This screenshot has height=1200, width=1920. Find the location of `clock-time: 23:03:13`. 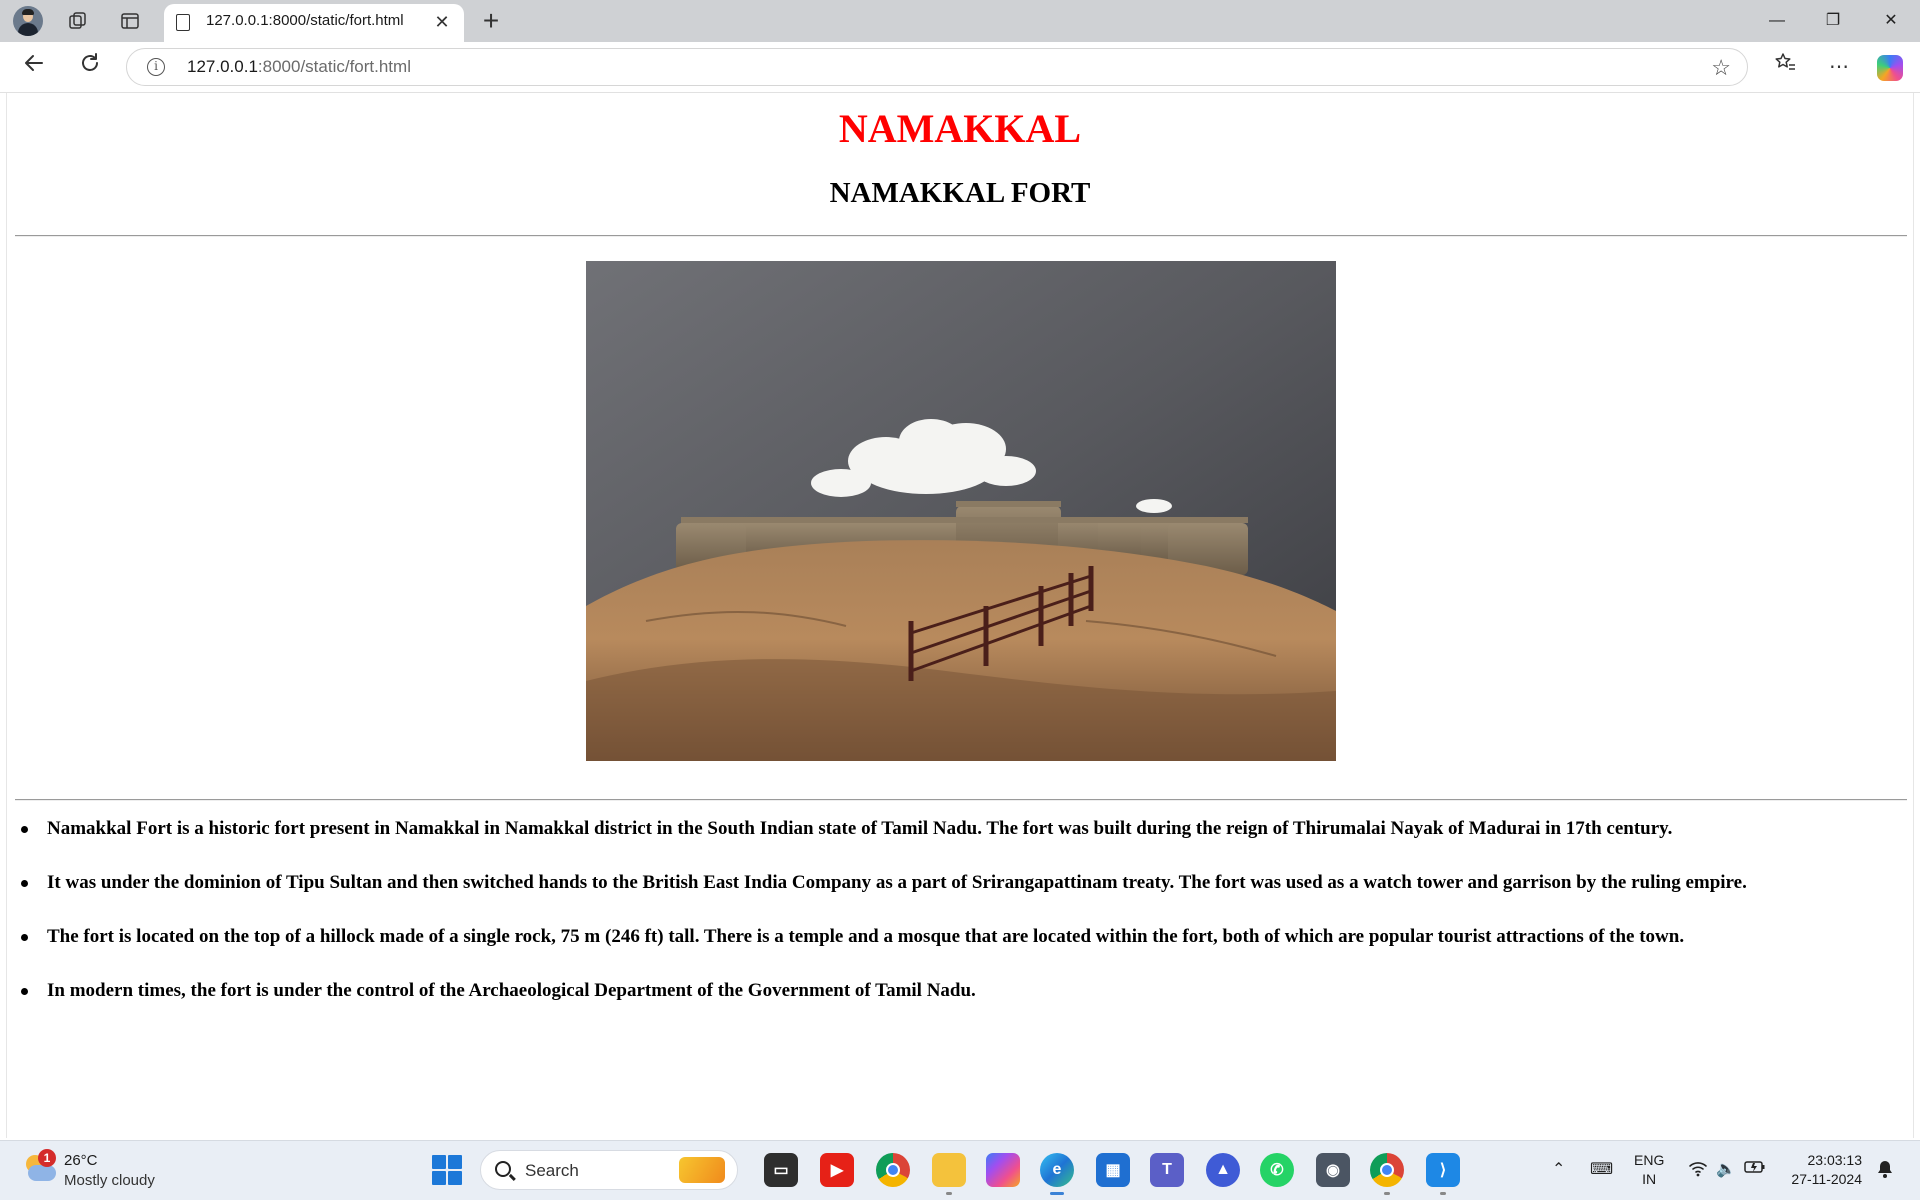

clock-time: 23:03:13 is located at coordinates (1835, 1160).